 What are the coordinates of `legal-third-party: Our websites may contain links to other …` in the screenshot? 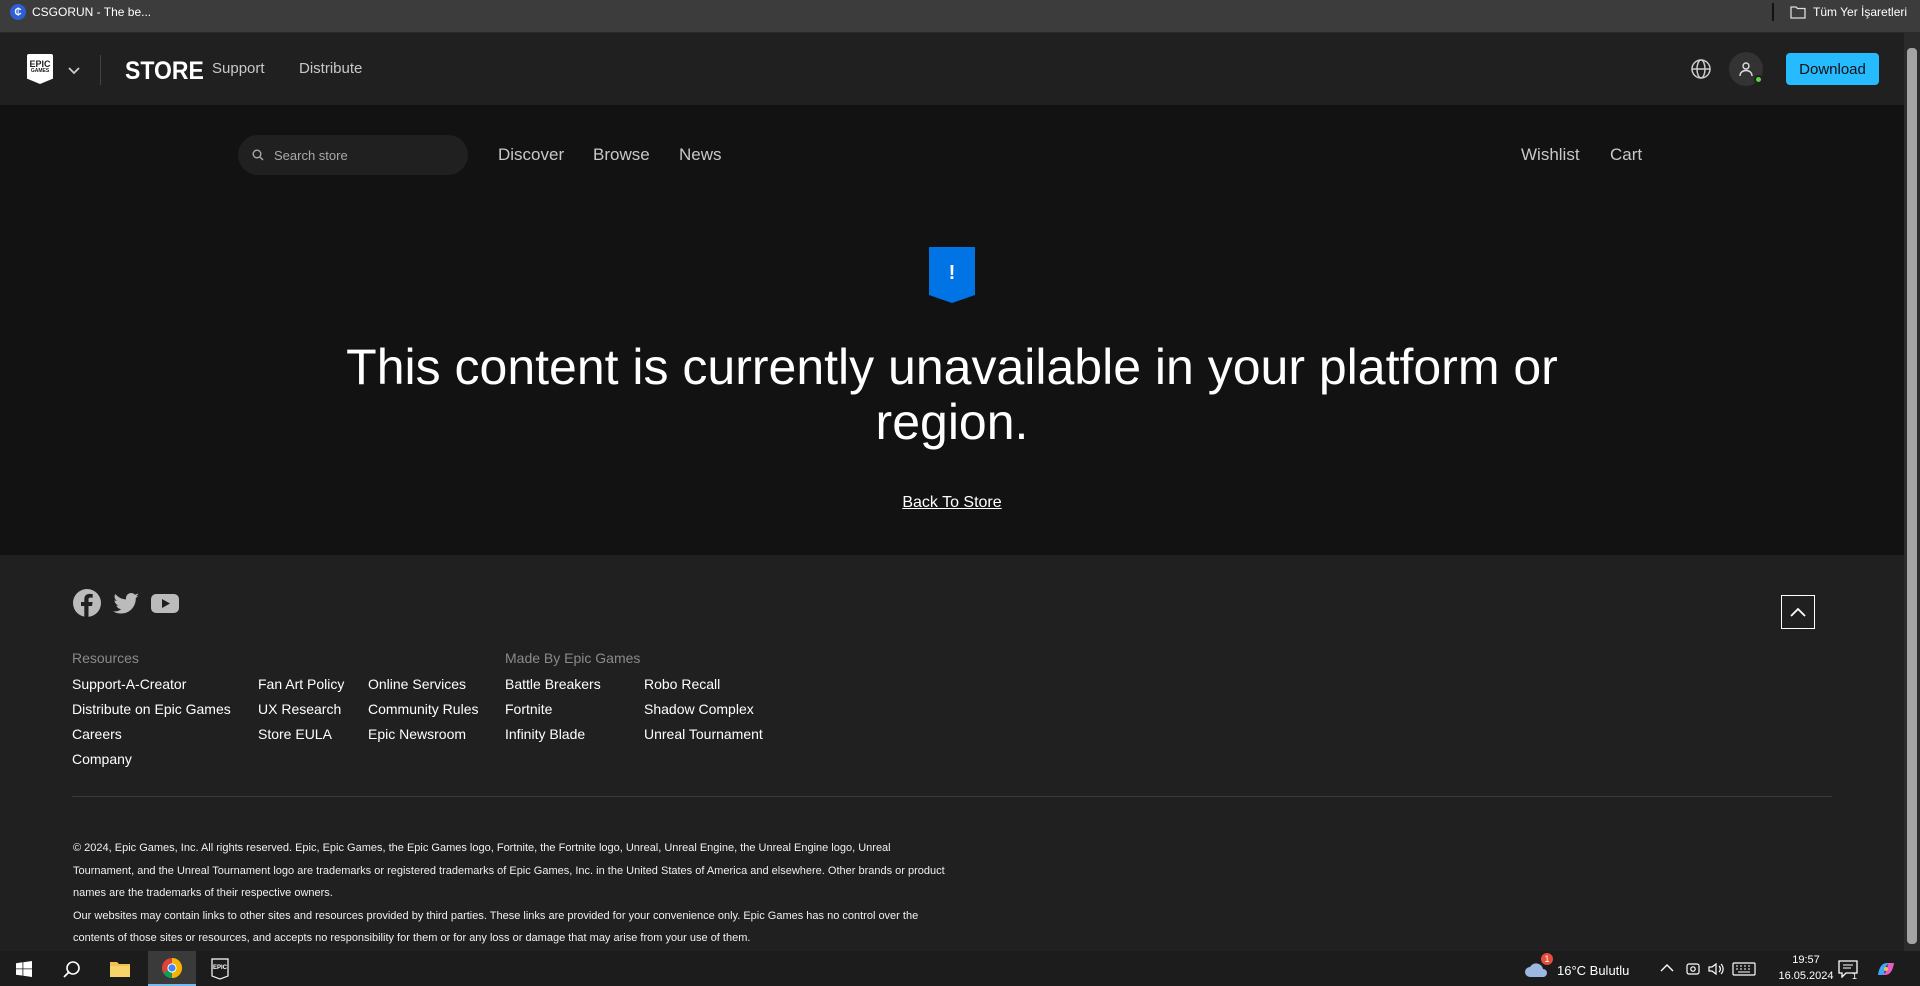 It's located at (496, 927).